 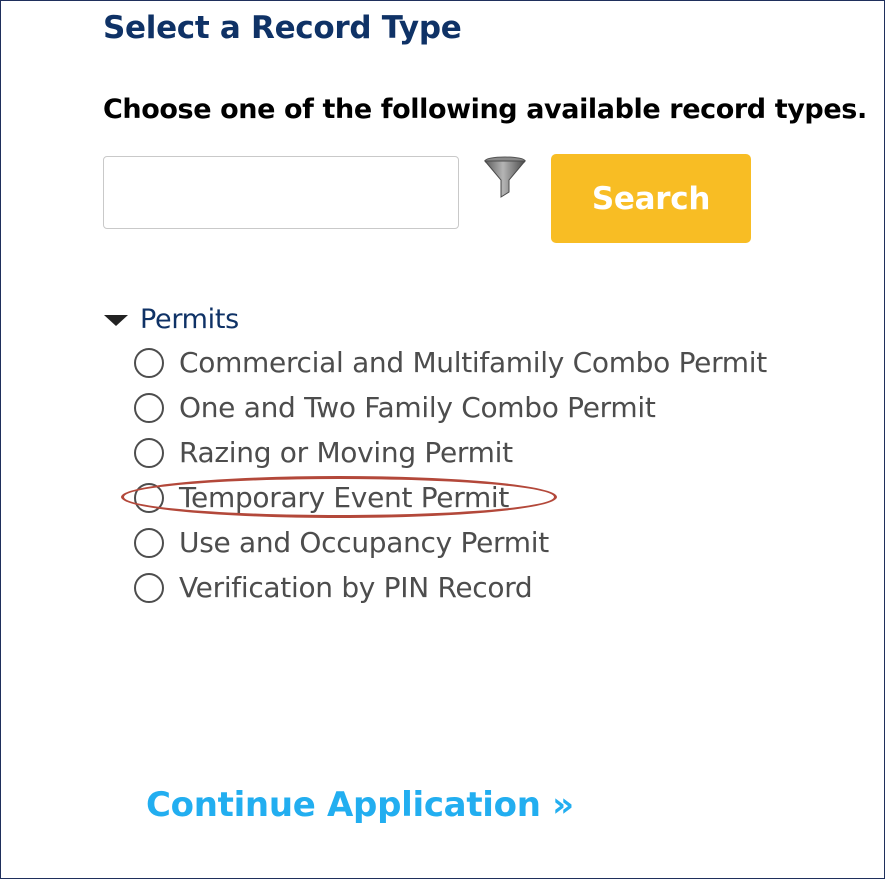 What do you see at coordinates (281, 192) in the screenshot?
I see `search-input` at bounding box center [281, 192].